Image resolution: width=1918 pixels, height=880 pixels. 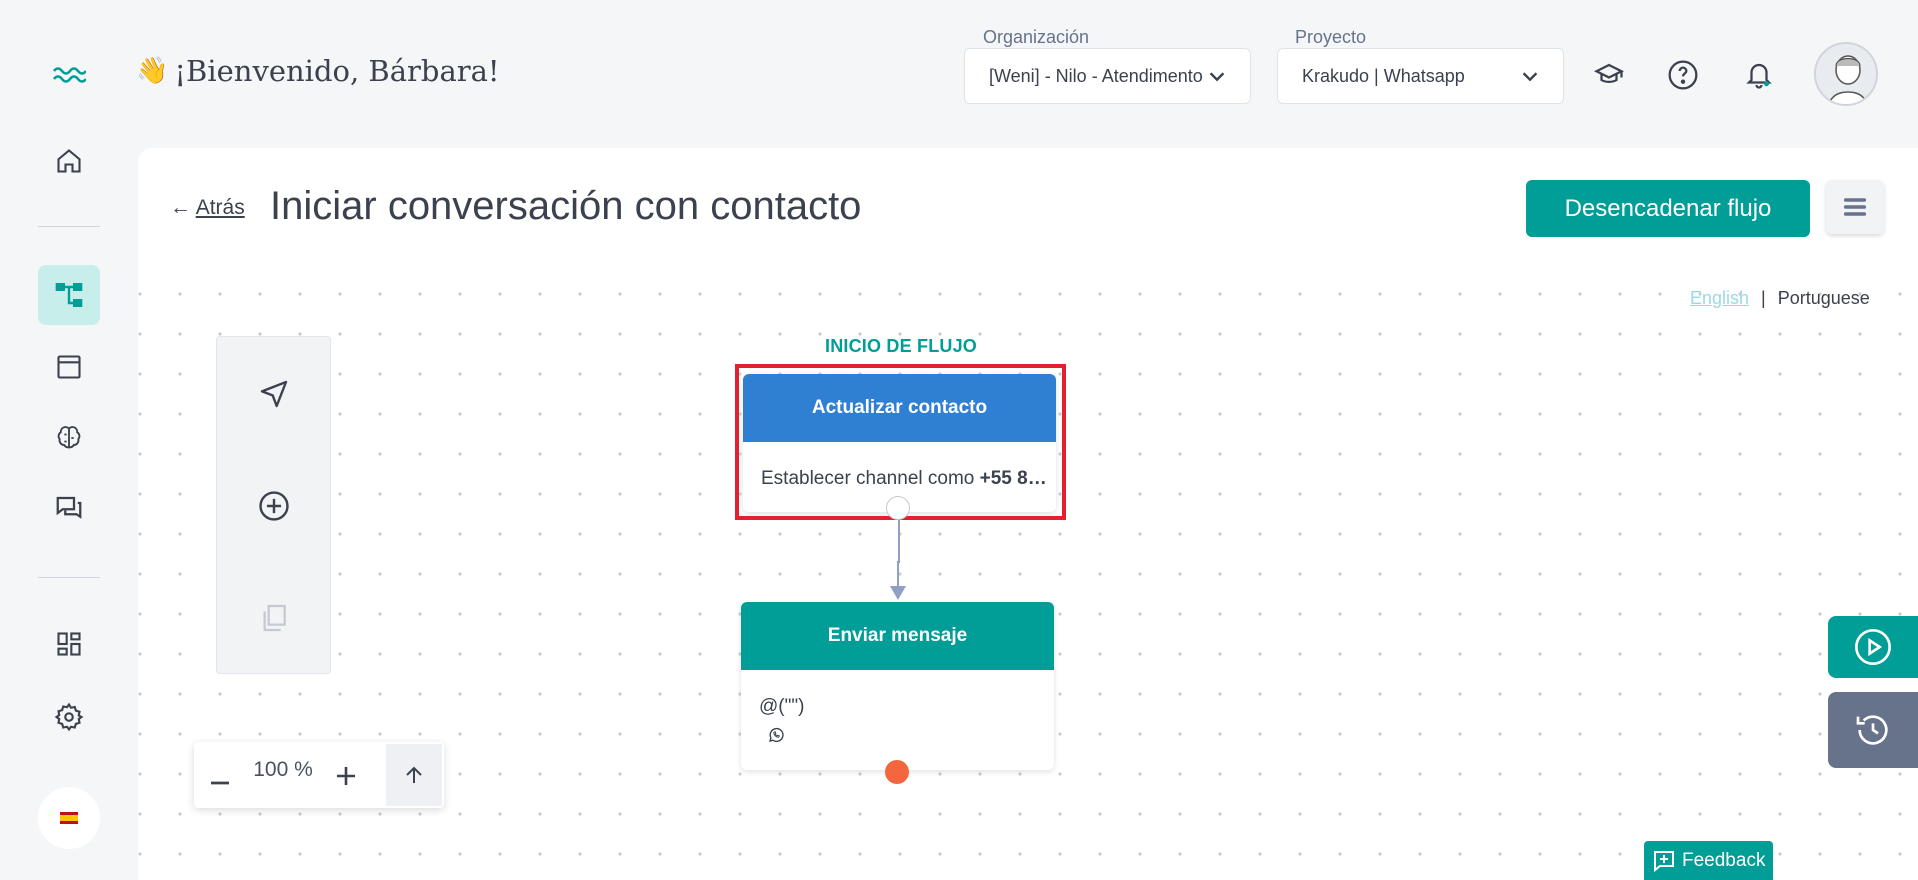 I want to click on send-icon, so click(x=274, y=394).